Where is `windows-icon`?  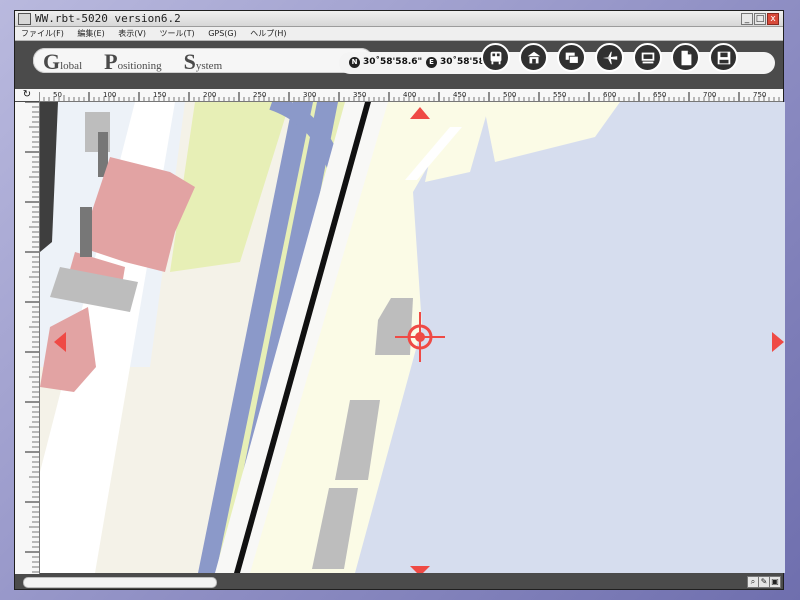
windows-icon is located at coordinates (572, 58).